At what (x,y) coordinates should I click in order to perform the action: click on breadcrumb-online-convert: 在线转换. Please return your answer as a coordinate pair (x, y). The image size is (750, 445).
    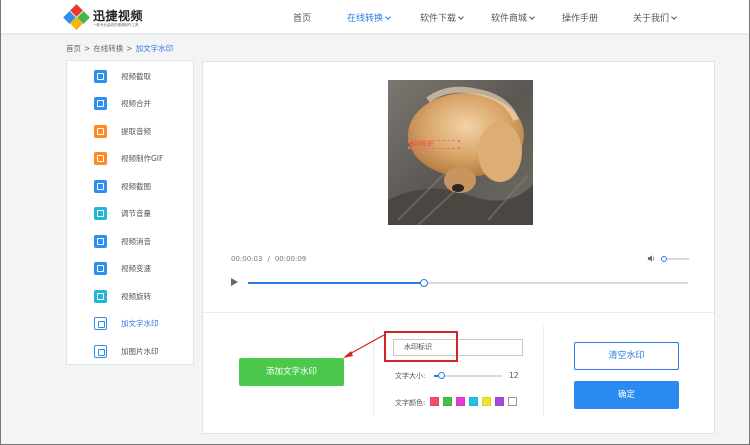
    Looking at the image, I should click on (108, 48).